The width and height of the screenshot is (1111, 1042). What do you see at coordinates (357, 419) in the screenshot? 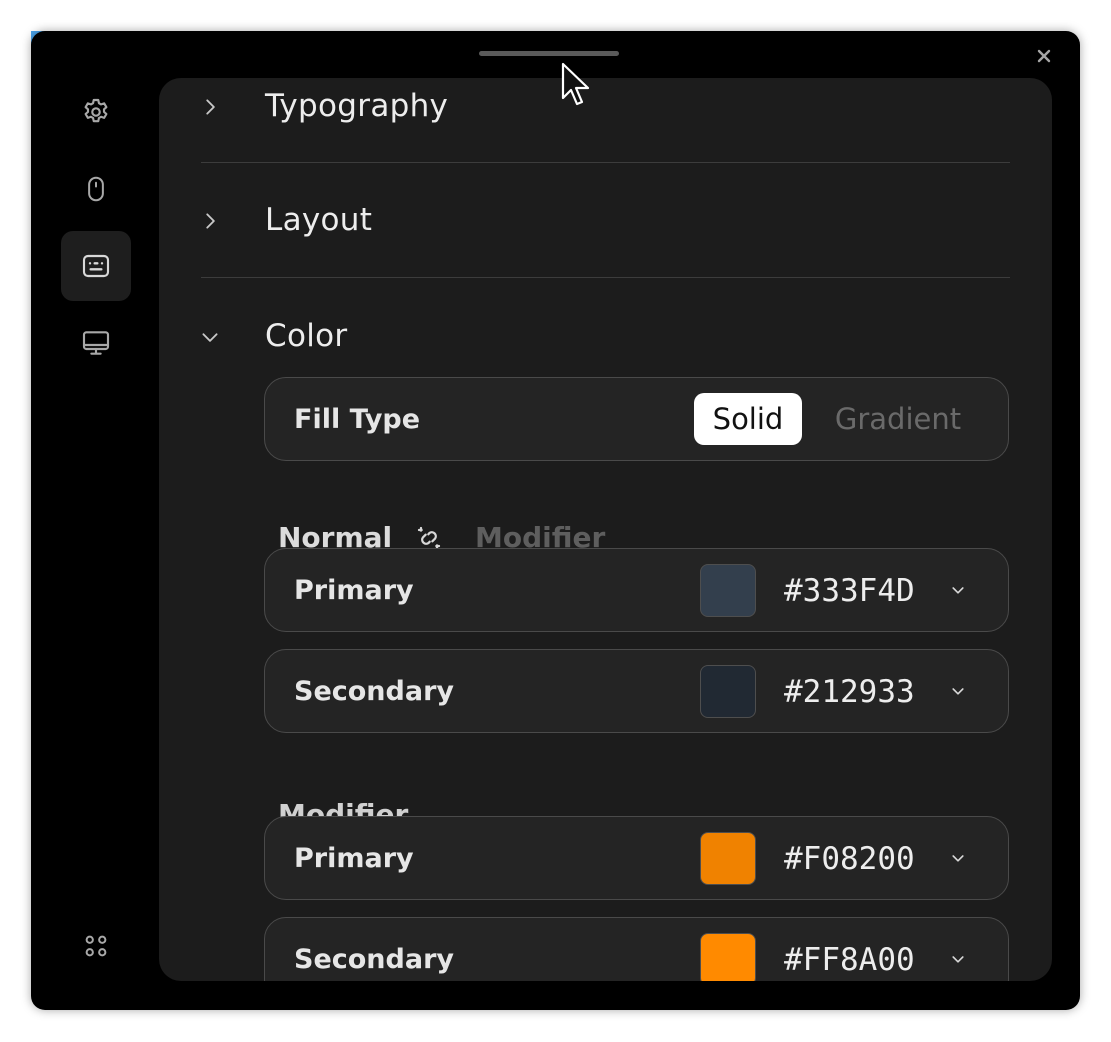
I see `fill-type-label: Fill Type` at bounding box center [357, 419].